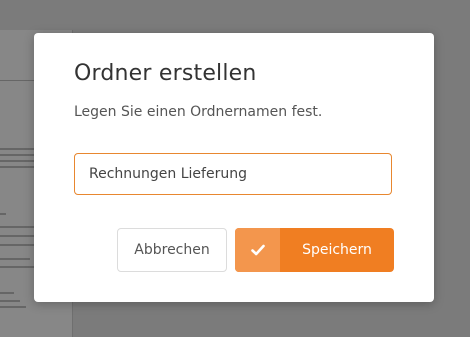 This screenshot has width=470, height=337. What do you see at coordinates (198, 112) in the screenshot?
I see `dialog-subtitle: Legen Sie einen Ordnernamen fest.` at bounding box center [198, 112].